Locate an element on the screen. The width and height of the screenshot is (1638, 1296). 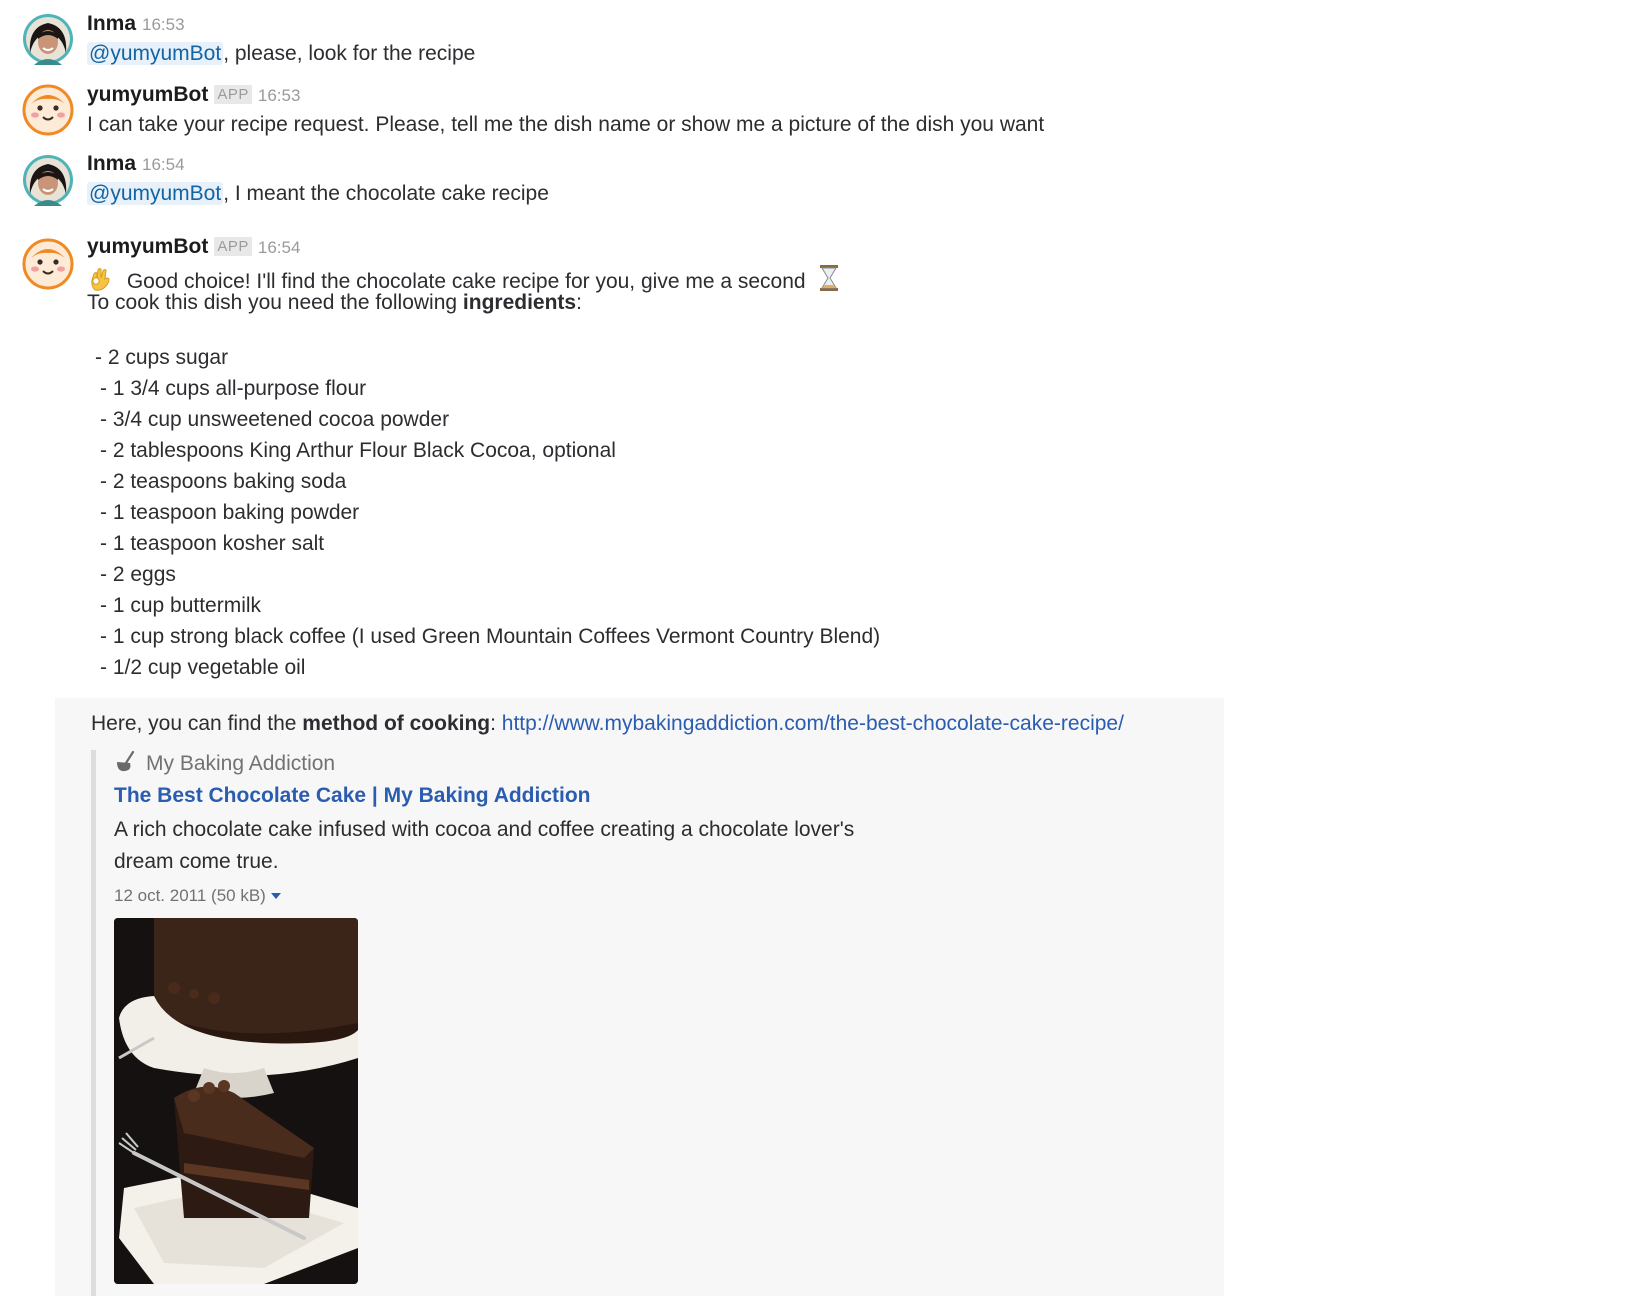
attachment-bar is located at coordinates (93, 1023).